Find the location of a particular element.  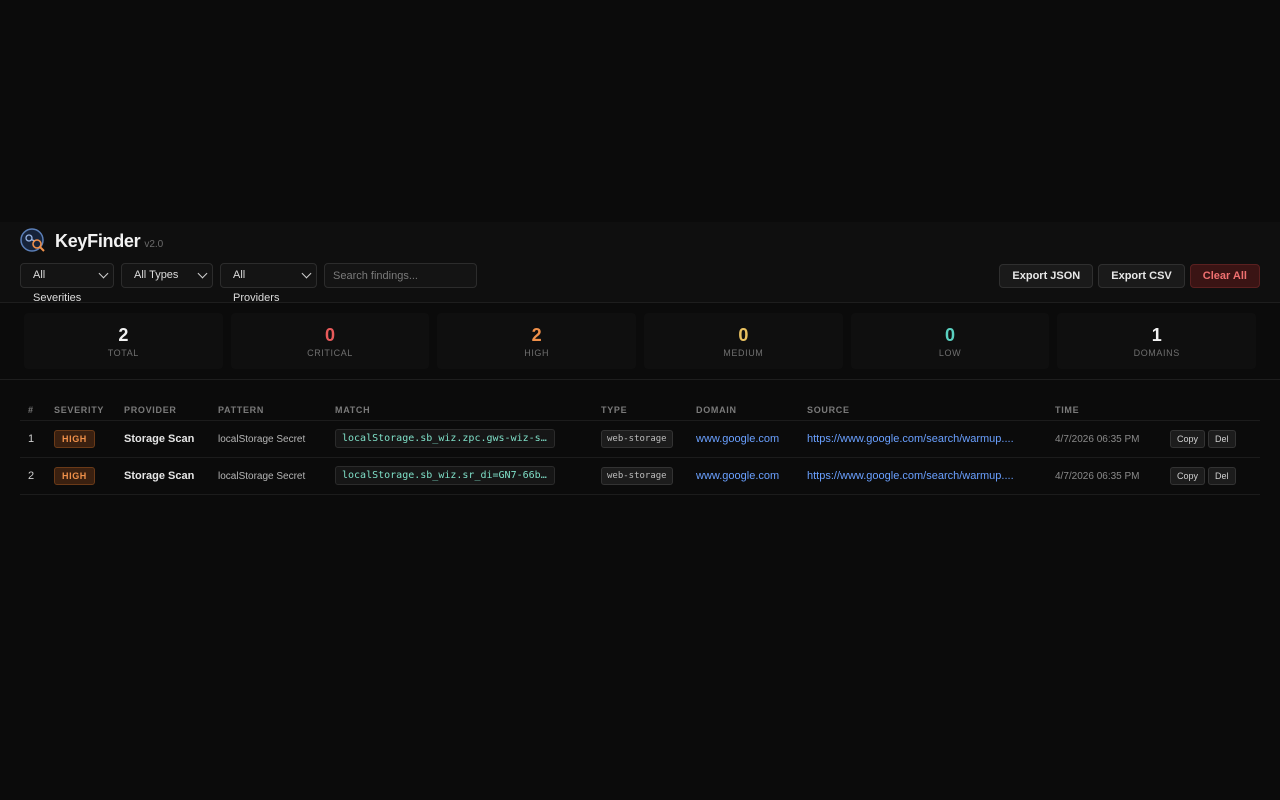

column-header: # is located at coordinates (33, 410).